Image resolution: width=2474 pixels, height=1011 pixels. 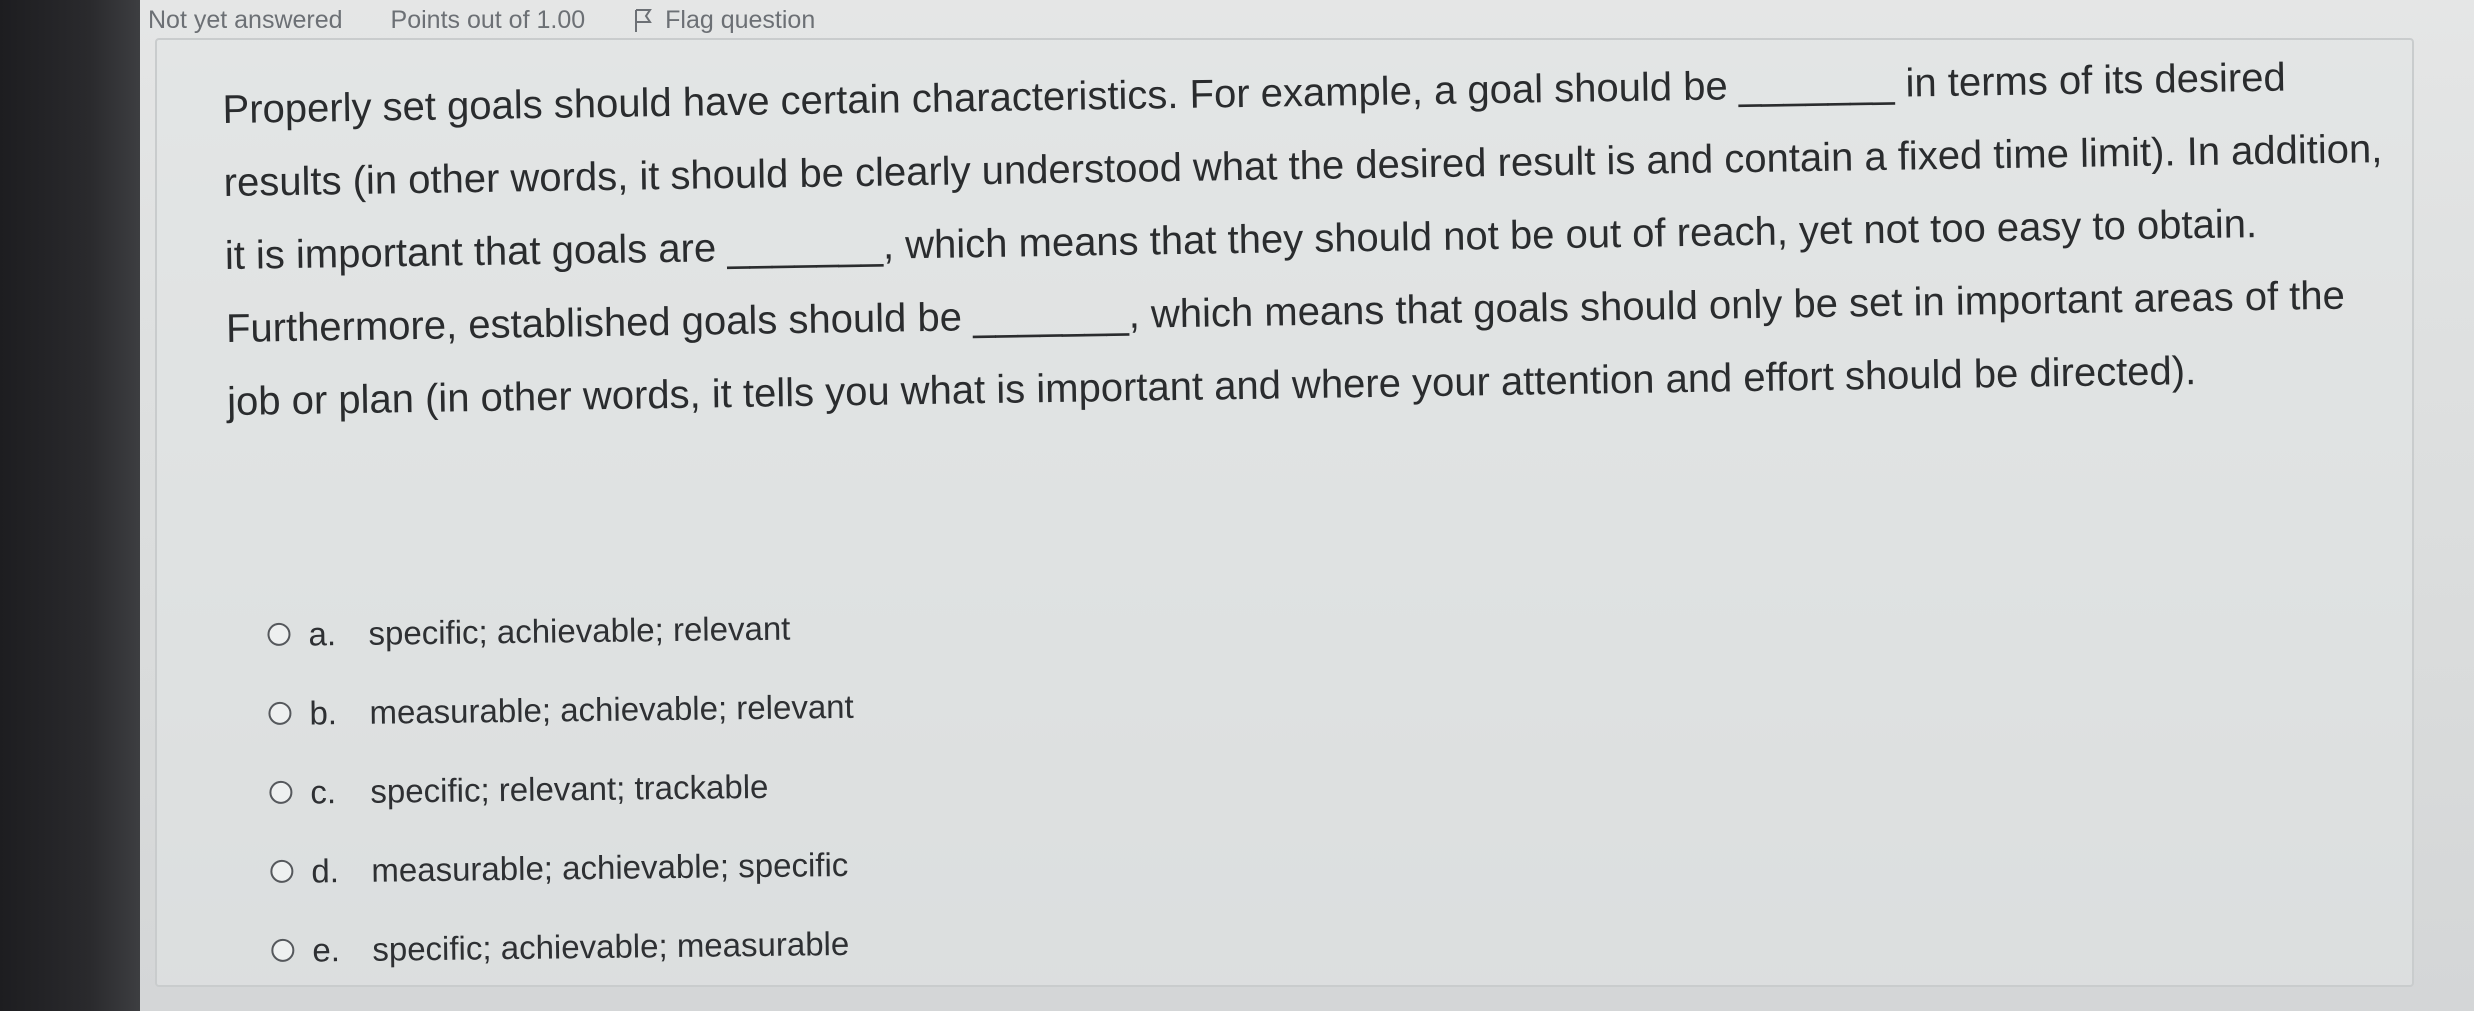 I want to click on option-letter: c., so click(x=323, y=791).